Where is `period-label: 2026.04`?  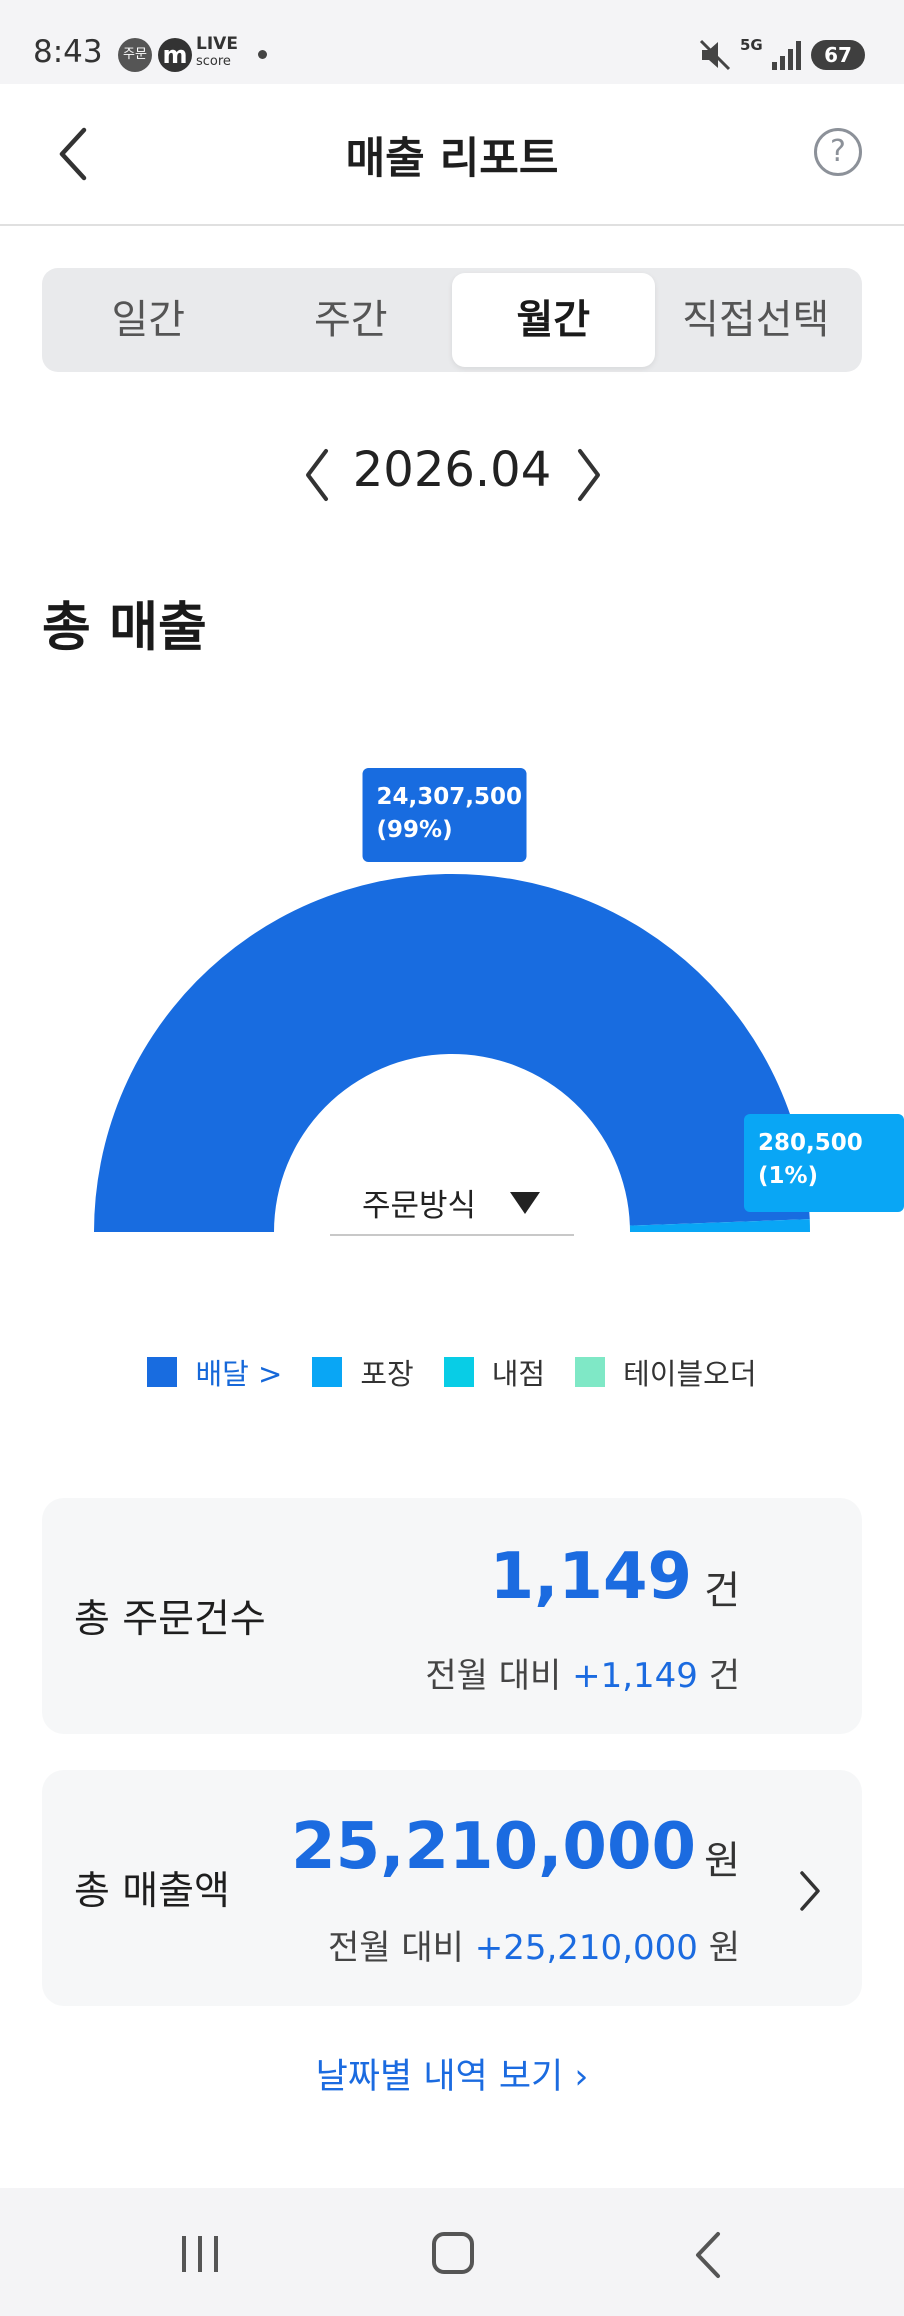 period-label: 2026.04 is located at coordinates (452, 470).